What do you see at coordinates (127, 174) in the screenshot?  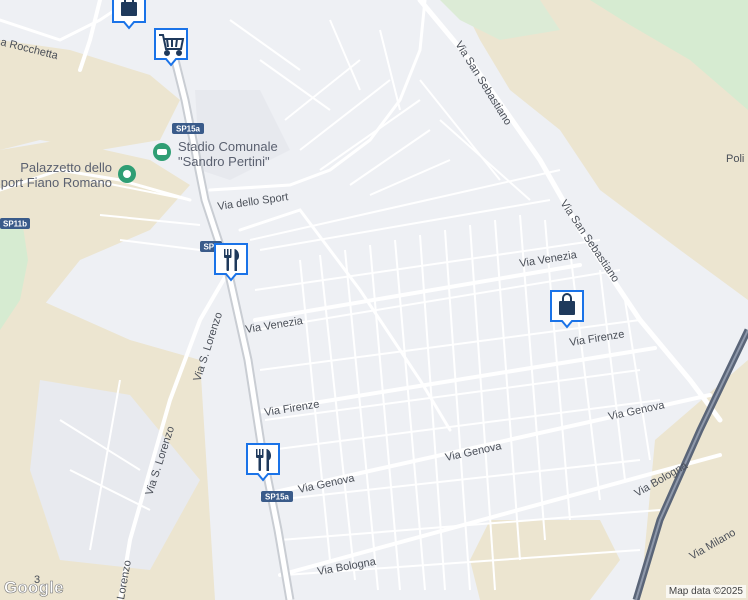 I see `sports-hall-icon` at bounding box center [127, 174].